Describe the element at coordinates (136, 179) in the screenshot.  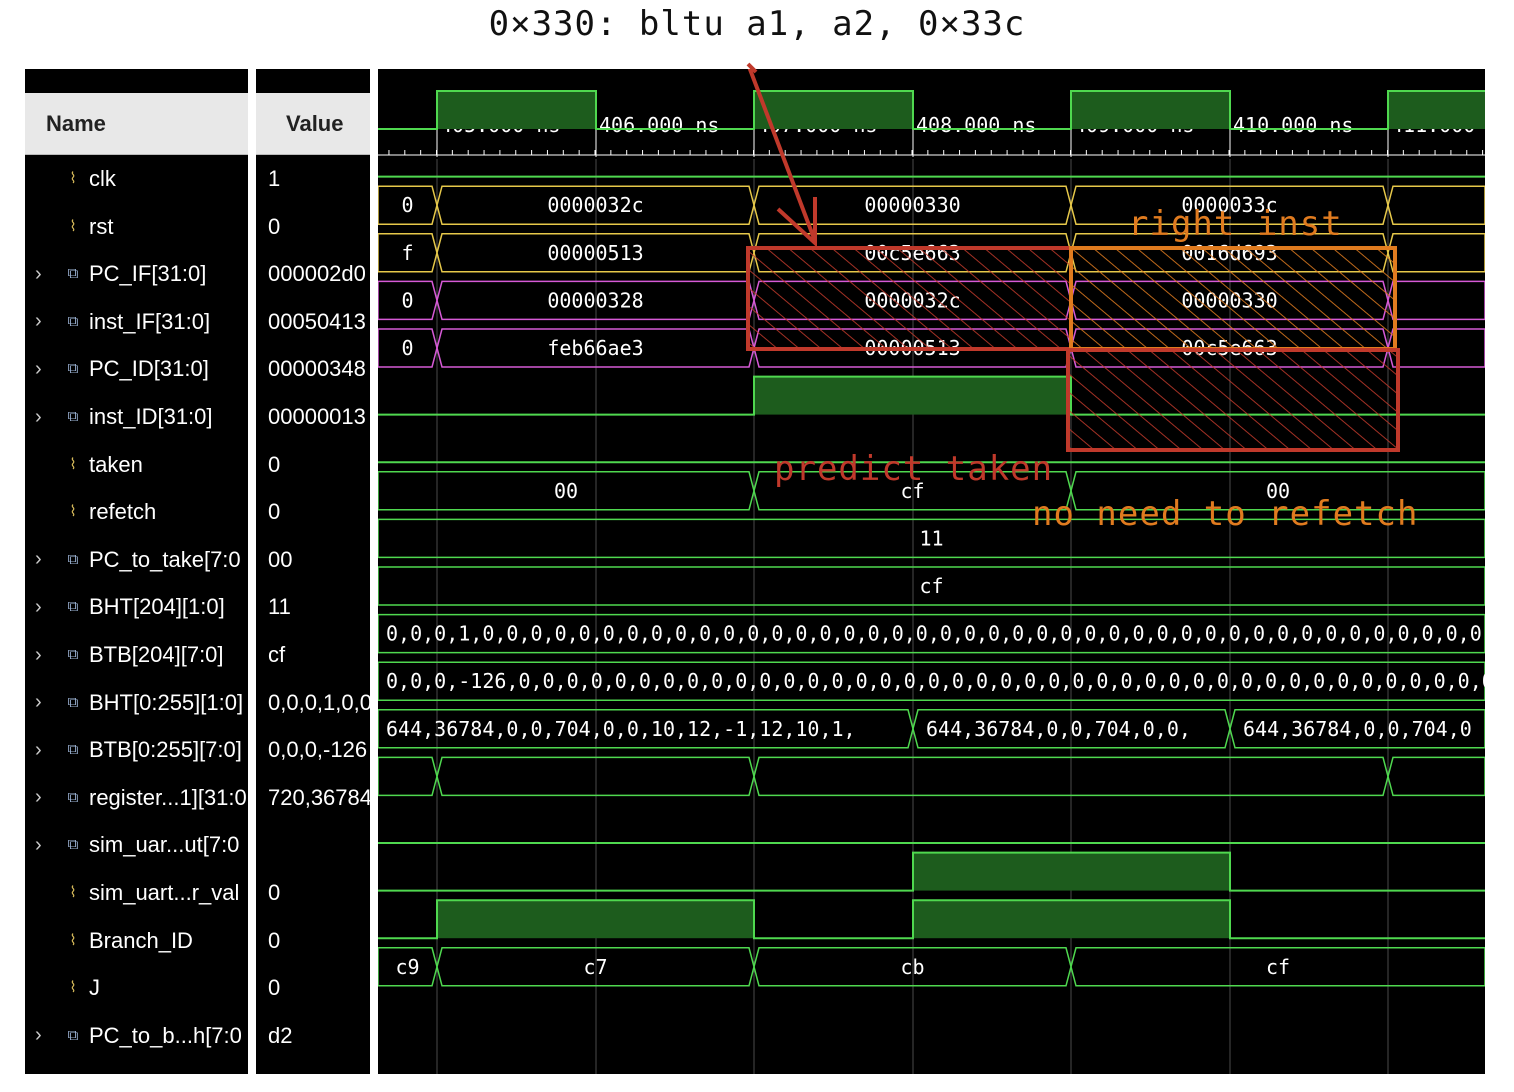
I see `signal-row: ⌇ clk` at that location.